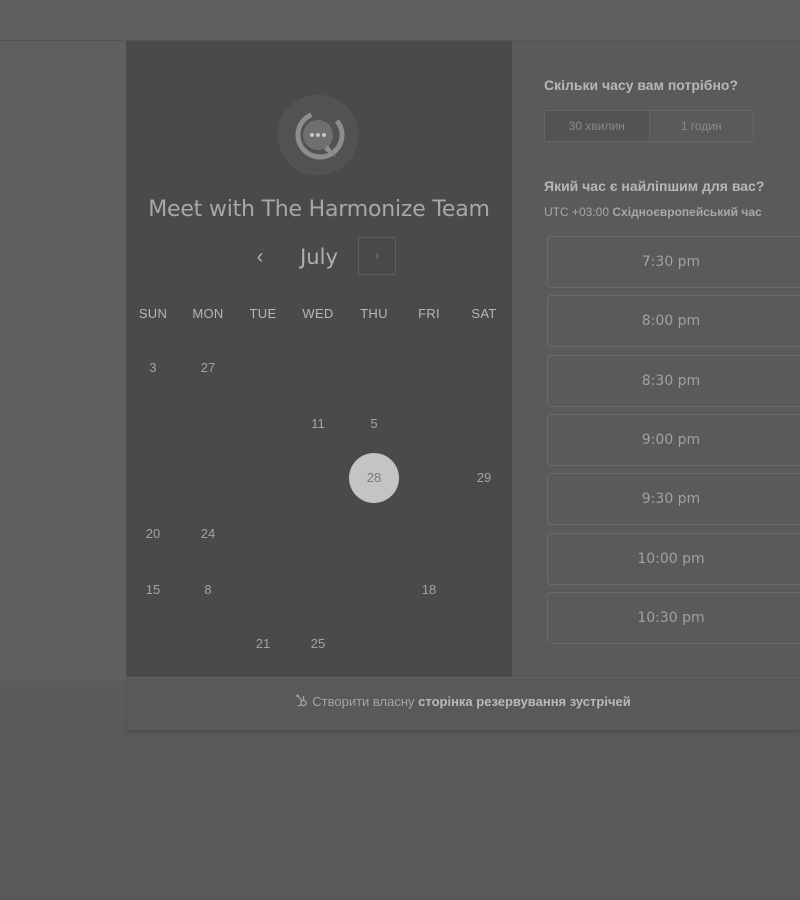 The height and width of the screenshot is (900, 800). Describe the element at coordinates (673, 321) in the screenshot. I see `time-slot: 8:00 pm` at that location.